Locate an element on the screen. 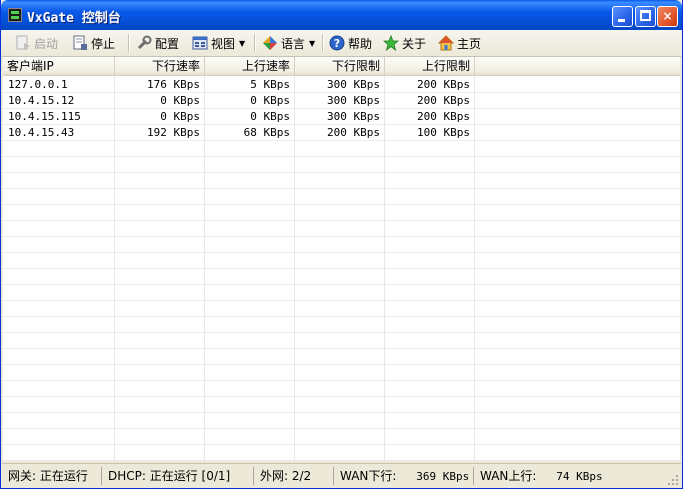 Image resolution: width=683 pixels, height=489 pixels. chevron-down-icon: ▼ is located at coordinates (312, 43).